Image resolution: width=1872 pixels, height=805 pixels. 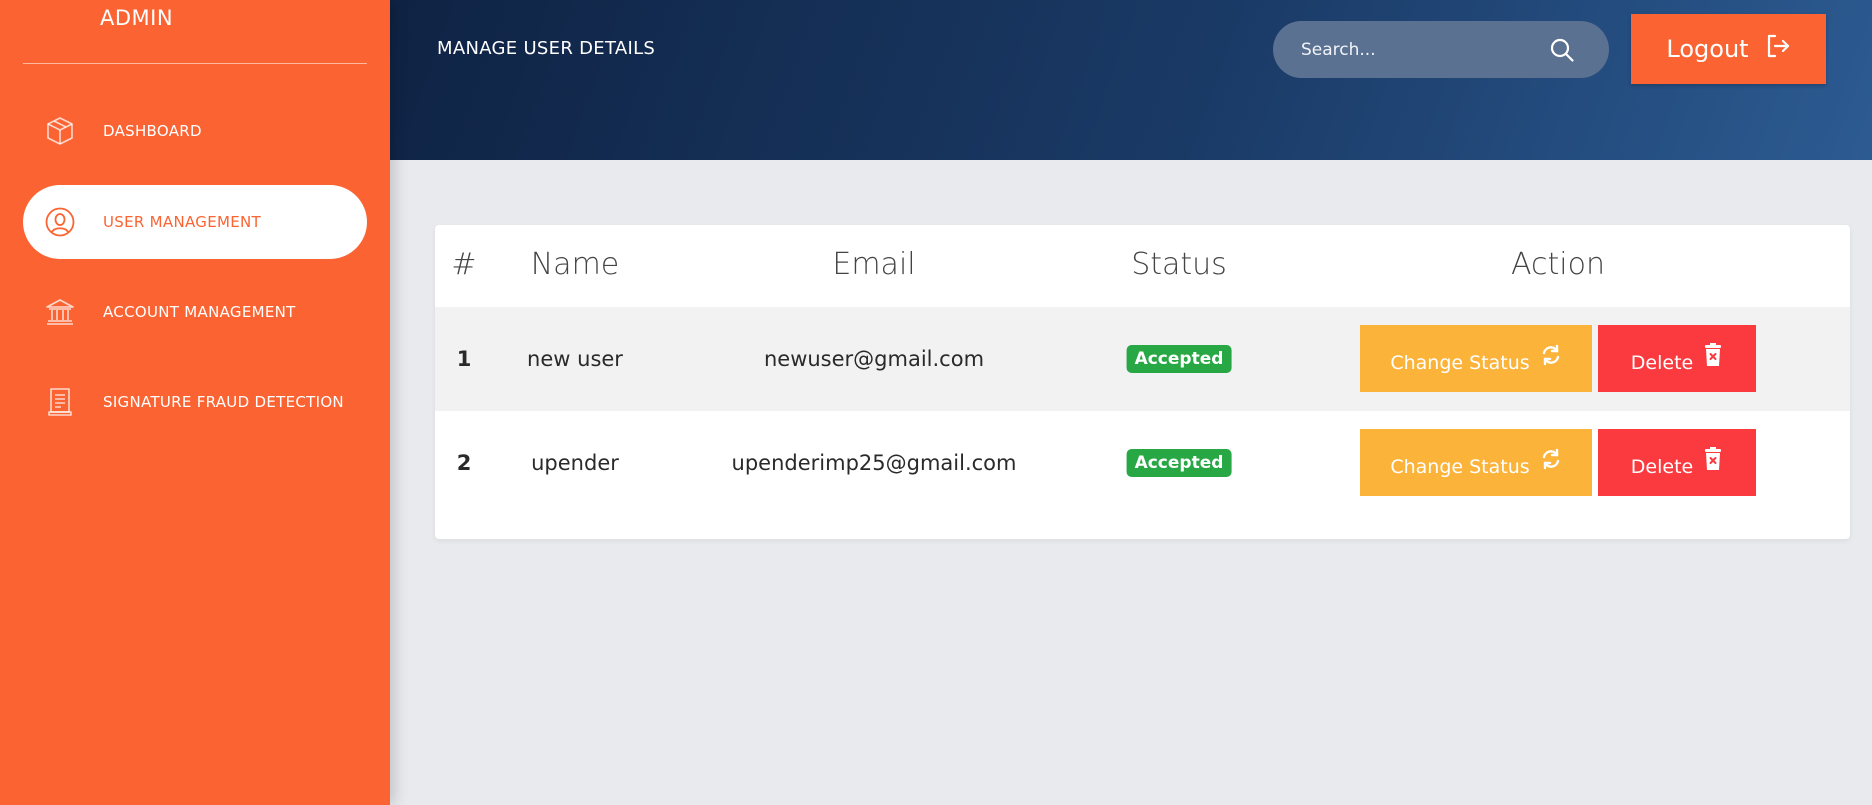 What do you see at coordinates (1426, 49) in the screenshot?
I see `search-input` at bounding box center [1426, 49].